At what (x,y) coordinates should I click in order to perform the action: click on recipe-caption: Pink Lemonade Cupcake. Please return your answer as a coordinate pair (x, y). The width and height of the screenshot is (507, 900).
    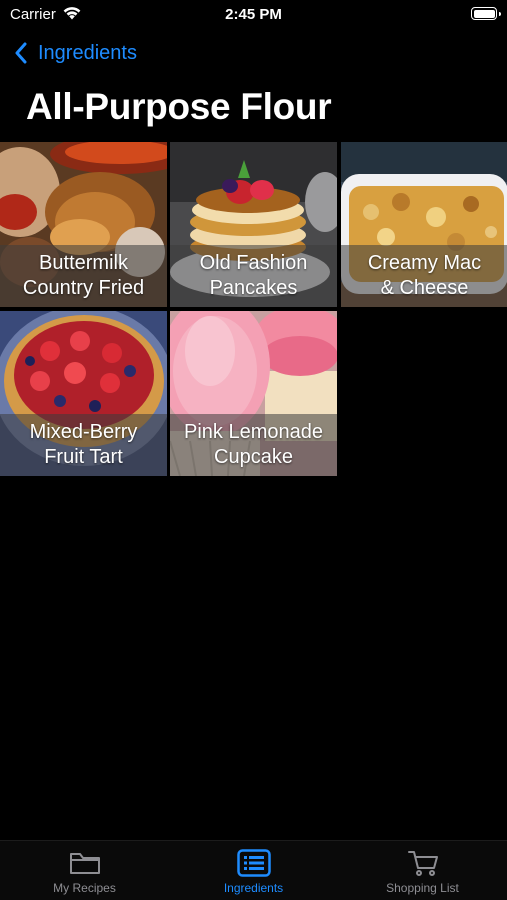
    Looking at the image, I should click on (253, 445).